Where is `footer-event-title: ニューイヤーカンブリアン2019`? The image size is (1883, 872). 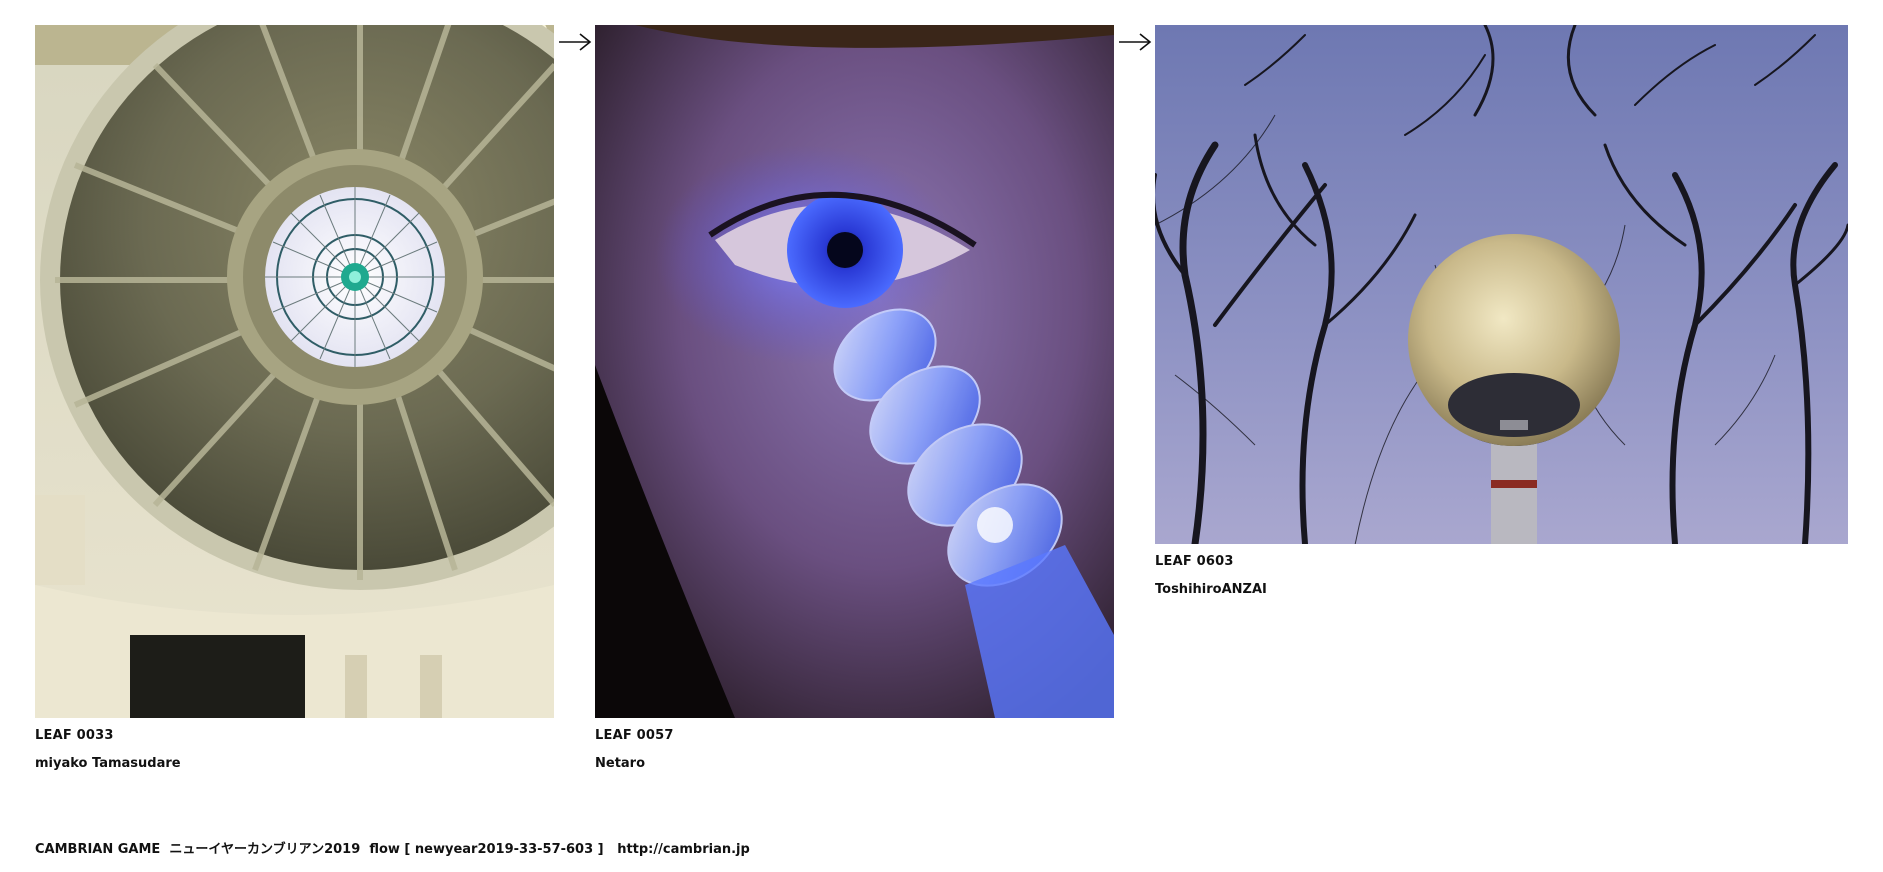 footer-event-title: ニューイヤーカンブリアン2019 is located at coordinates (264, 849).